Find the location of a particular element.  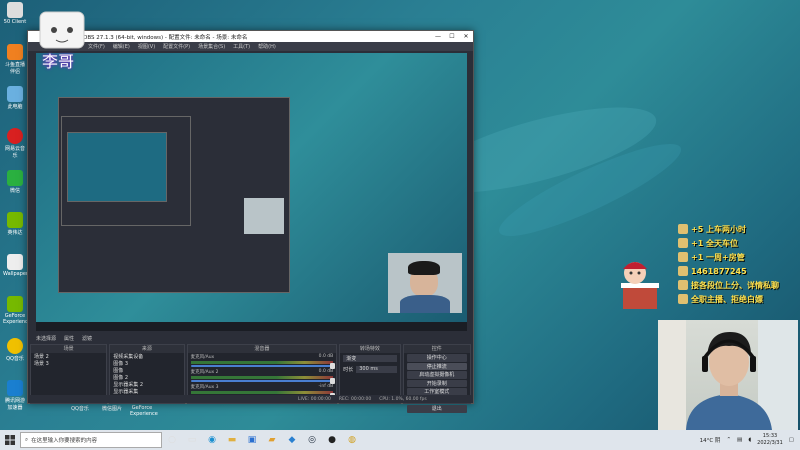

clock: 15:33 2022/3/31 is located at coordinates (770, 440).